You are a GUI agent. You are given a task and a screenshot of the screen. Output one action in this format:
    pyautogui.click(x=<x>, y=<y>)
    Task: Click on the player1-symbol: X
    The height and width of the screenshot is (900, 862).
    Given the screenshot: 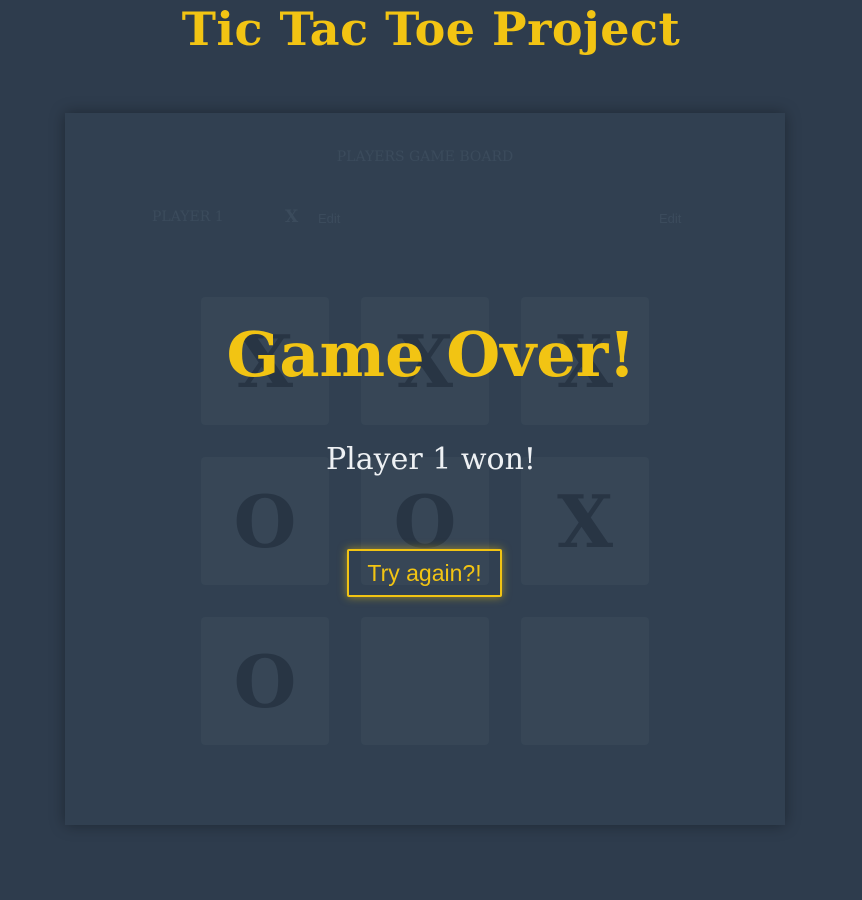 What is the action you would take?
    pyautogui.click(x=292, y=217)
    